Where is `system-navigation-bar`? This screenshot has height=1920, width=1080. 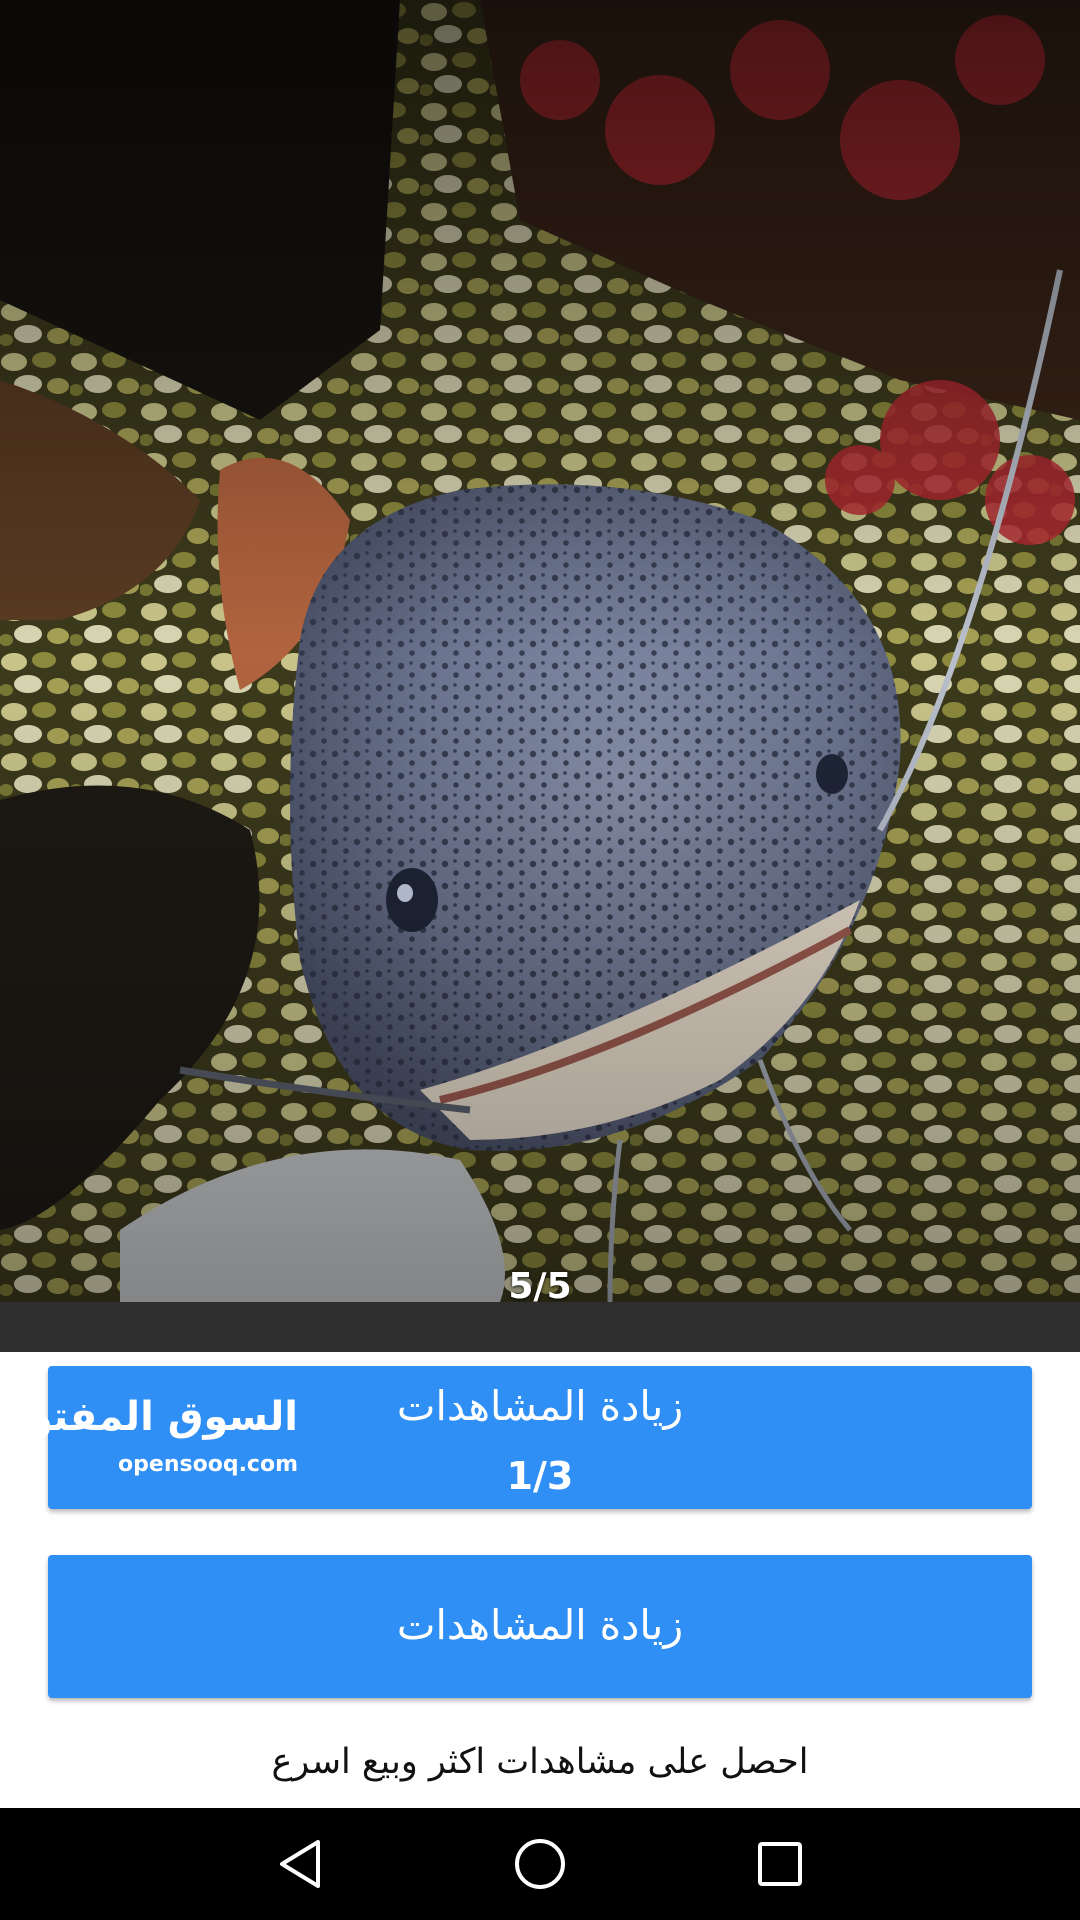 system-navigation-bar is located at coordinates (540, 1864).